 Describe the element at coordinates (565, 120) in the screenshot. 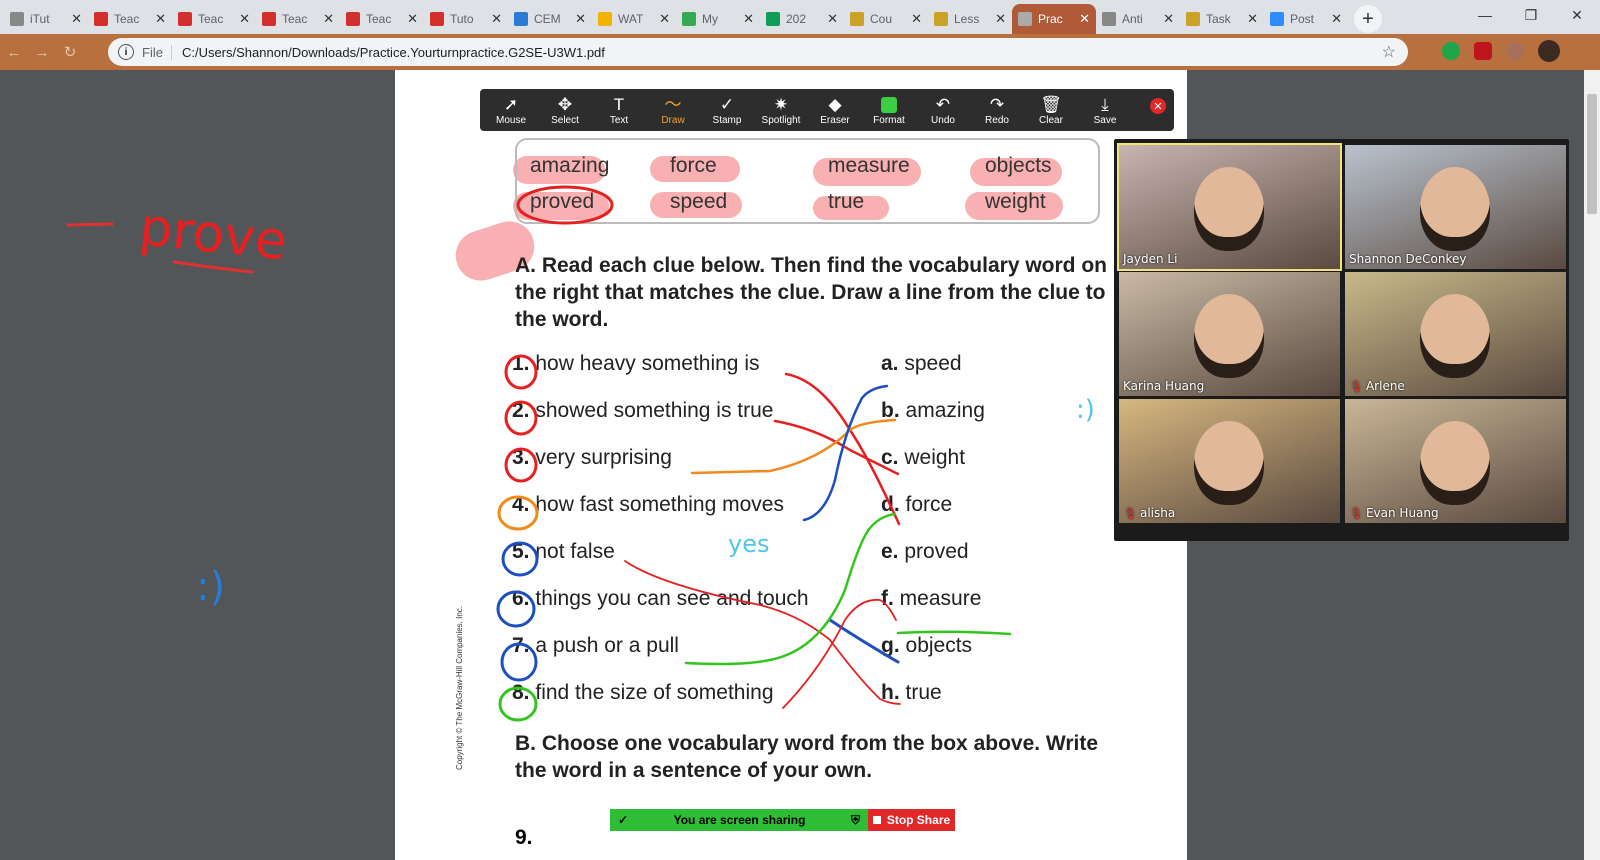

I see `tool-label: Select` at that location.